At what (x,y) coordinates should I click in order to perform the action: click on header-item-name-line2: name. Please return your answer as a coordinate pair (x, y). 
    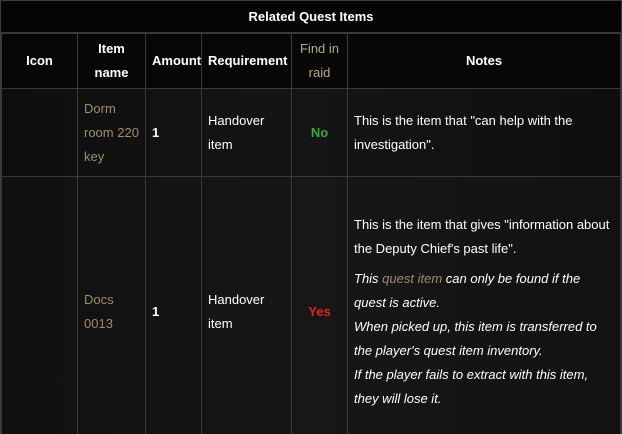
    Looking at the image, I should click on (111, 72).